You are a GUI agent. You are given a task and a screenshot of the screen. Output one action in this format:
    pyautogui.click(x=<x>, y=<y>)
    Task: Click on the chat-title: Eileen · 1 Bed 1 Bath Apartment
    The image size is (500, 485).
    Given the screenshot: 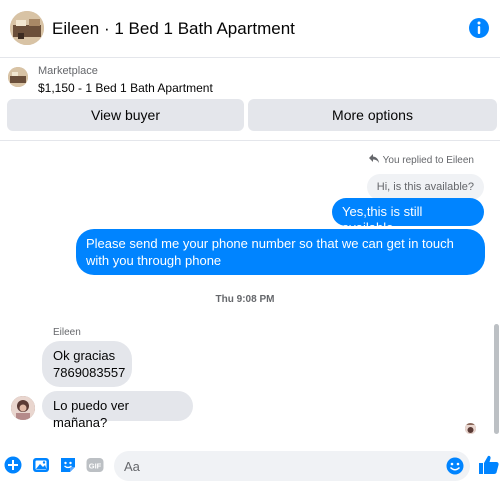 What is the action you would take?
    pyautogui.click(x=173, y=29)
    